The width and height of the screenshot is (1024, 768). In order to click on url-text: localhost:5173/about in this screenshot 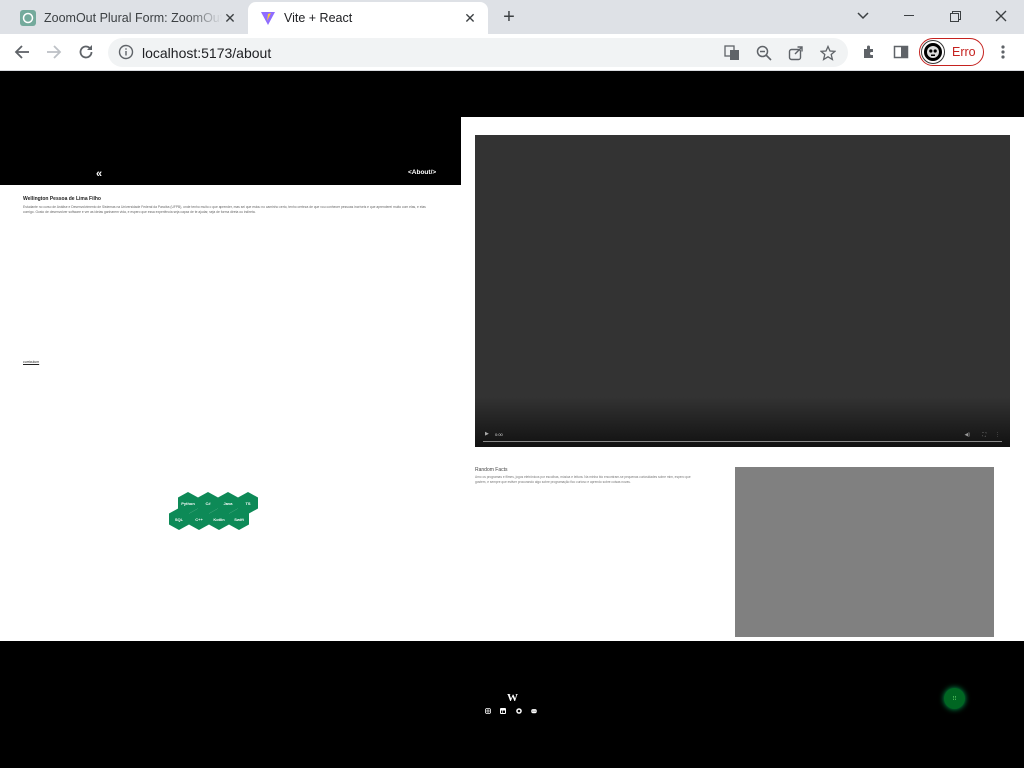, I will do `click(207, 53)`.